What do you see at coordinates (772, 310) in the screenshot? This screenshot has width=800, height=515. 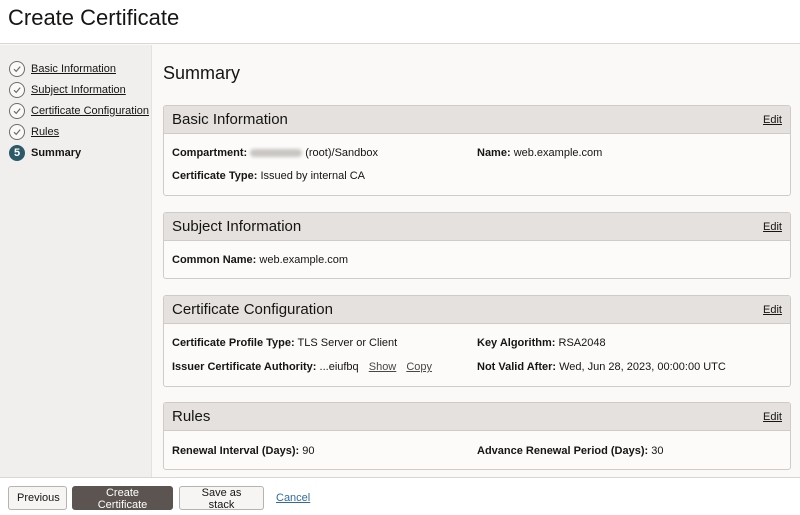 I see `edit-certificate-configuration-link: Edit` at bounding box center [772, 310].